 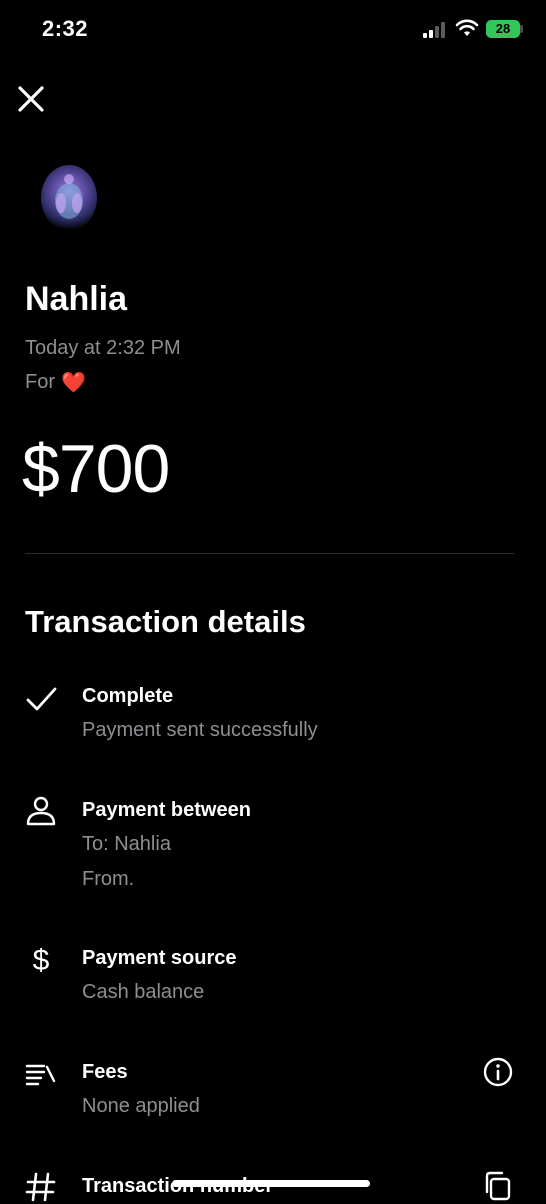 What do you see at coordinates (141, 1106) in the screenshot?
I see `fees-value: None applied` at bounding box center [141, 1106].